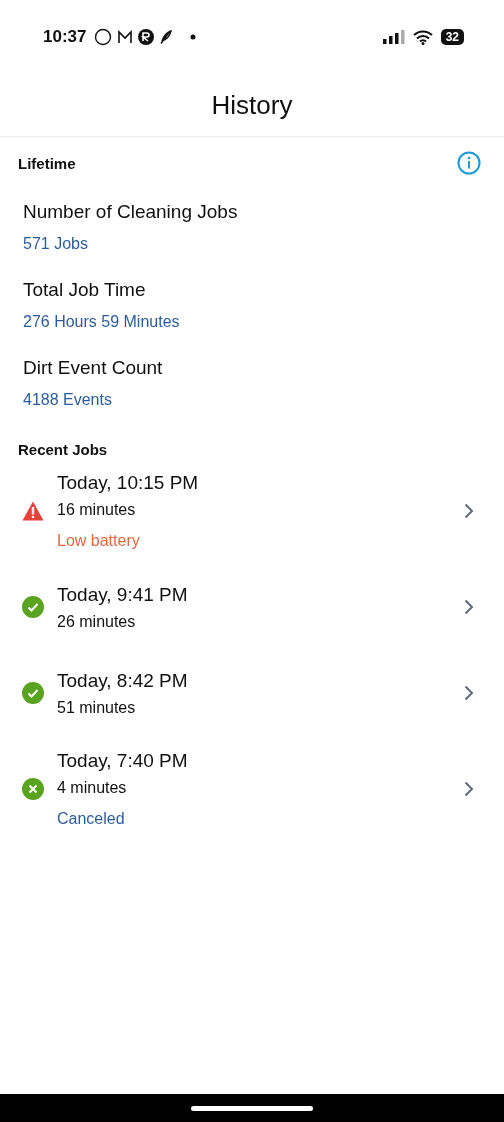  What do you see at coordinates (97, 510) in the screenshot?
I see `job-duration: 16 minutes` at bounding box center [97, 510].